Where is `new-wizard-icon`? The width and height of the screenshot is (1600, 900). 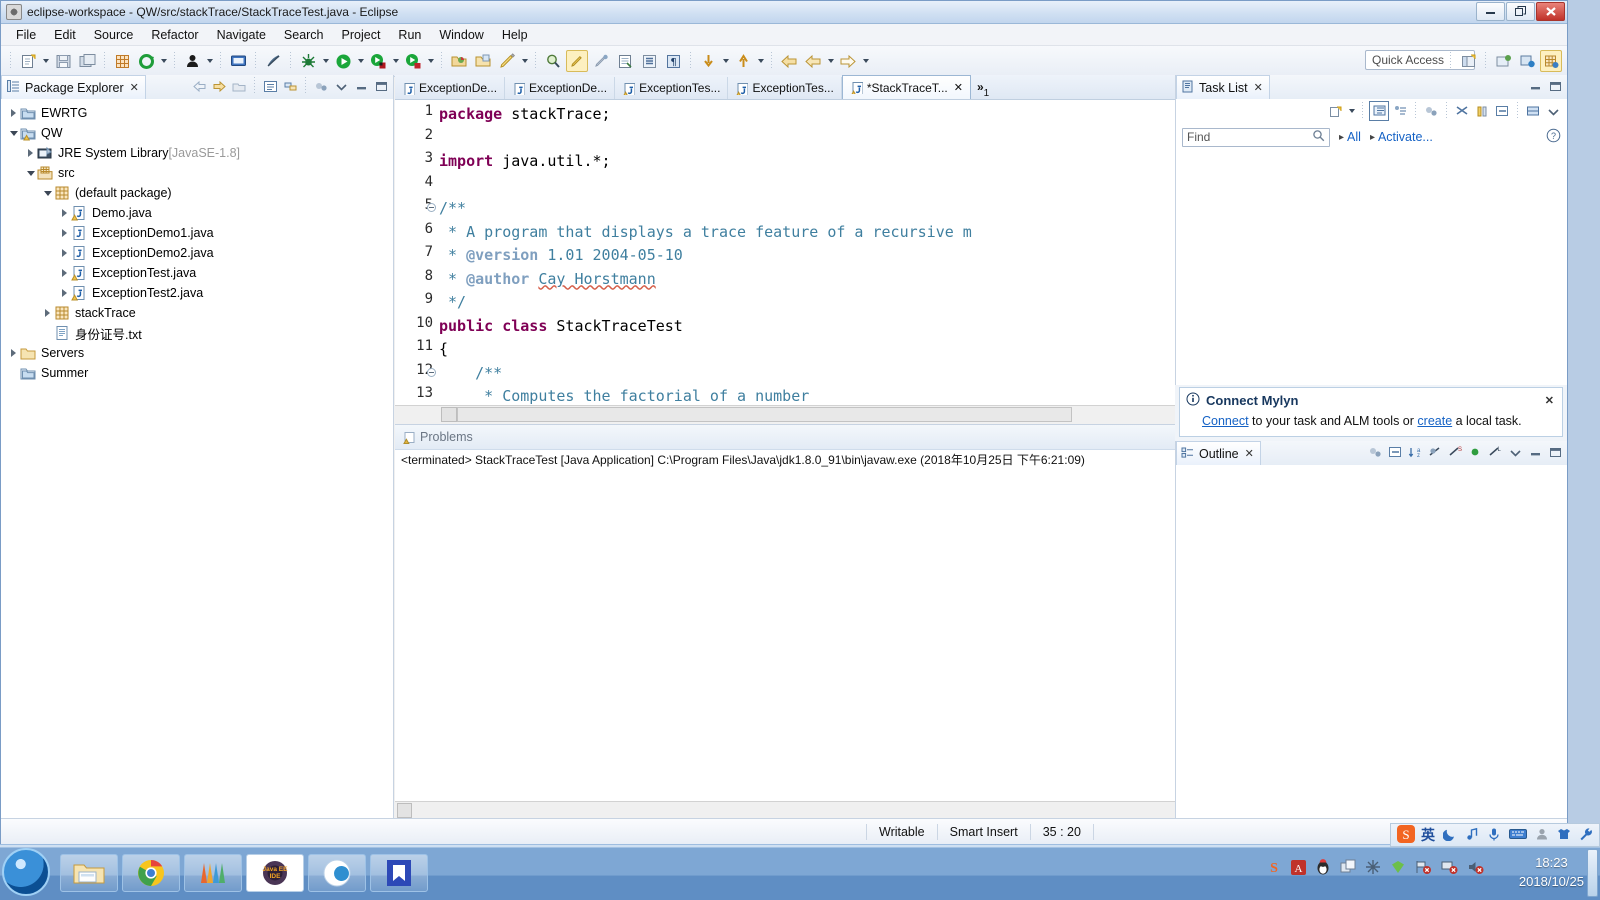
new-wizard-icon is located at coordinates (28, 61).